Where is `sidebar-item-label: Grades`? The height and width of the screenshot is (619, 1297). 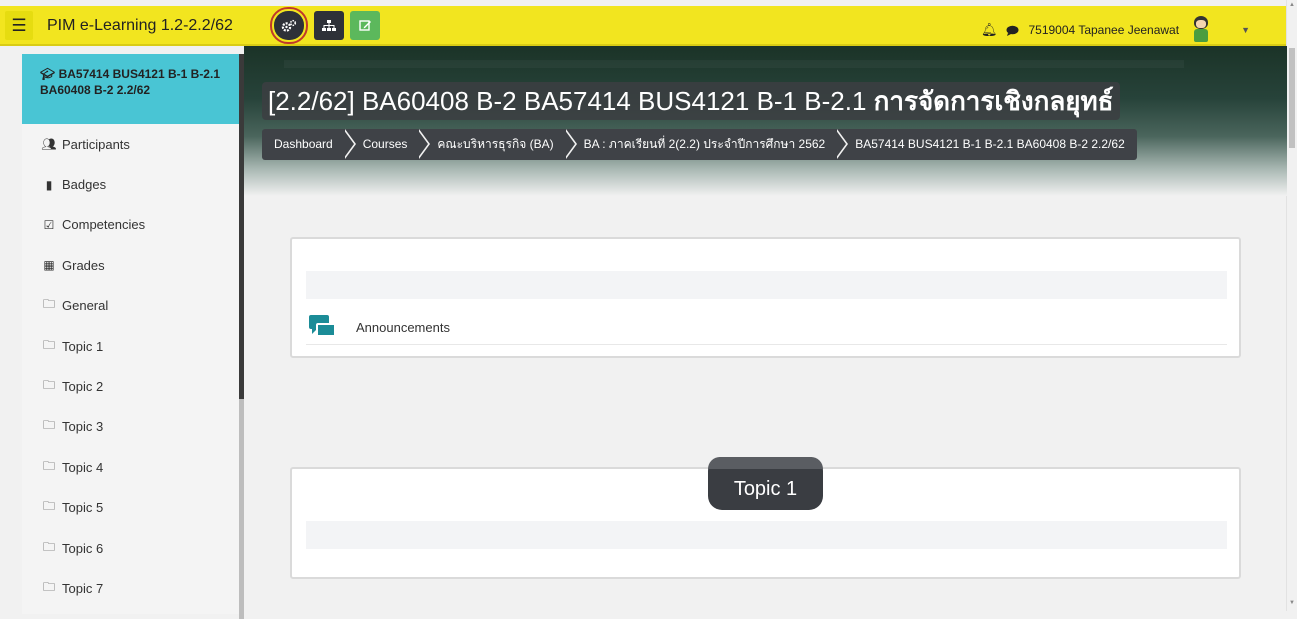
sidebar-item-label: Grades is located at coordinates (83, 265).